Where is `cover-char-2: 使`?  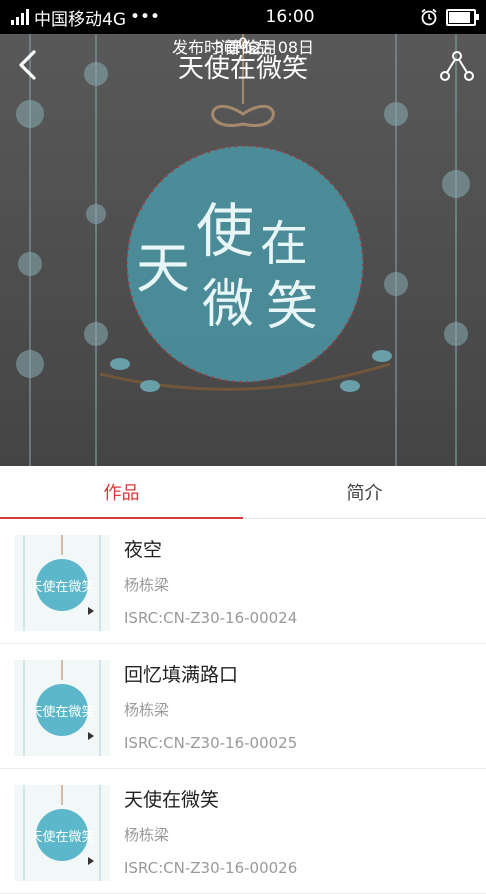 cover-char-2: 使 is located at coordinates (225, 231).